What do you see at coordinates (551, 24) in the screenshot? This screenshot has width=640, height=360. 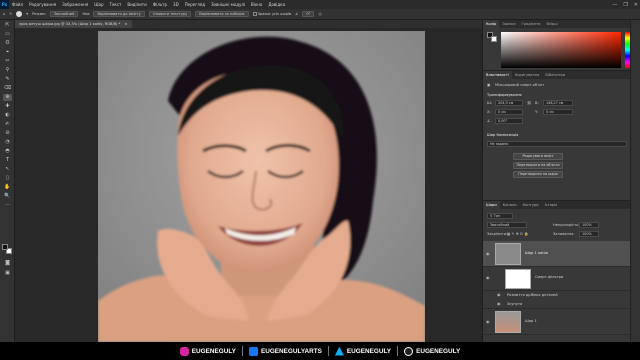 I see `tab-patterns: Взірці` at bounding box center [551, 24].